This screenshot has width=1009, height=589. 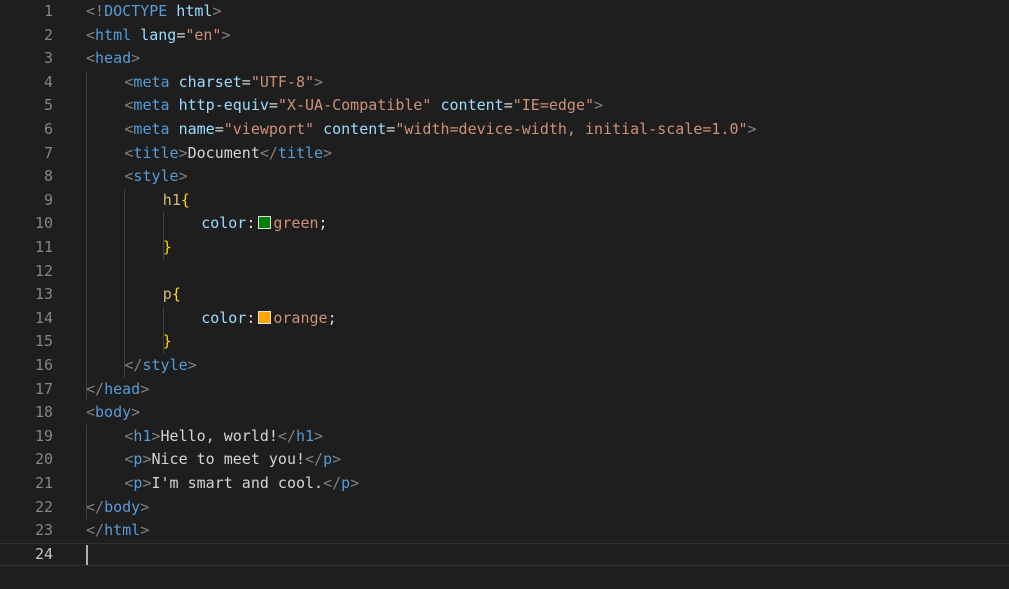 I want to click on code-line: 12, so click(x=504, y=272).